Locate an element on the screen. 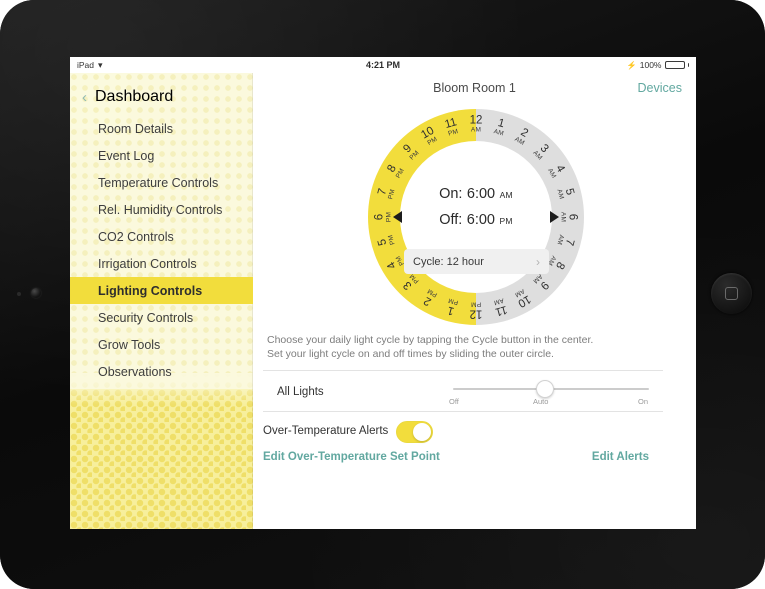 This screenshot has height=589, width=765. status-right-group: ⚡ 100% is located at coordinates (658, 65).